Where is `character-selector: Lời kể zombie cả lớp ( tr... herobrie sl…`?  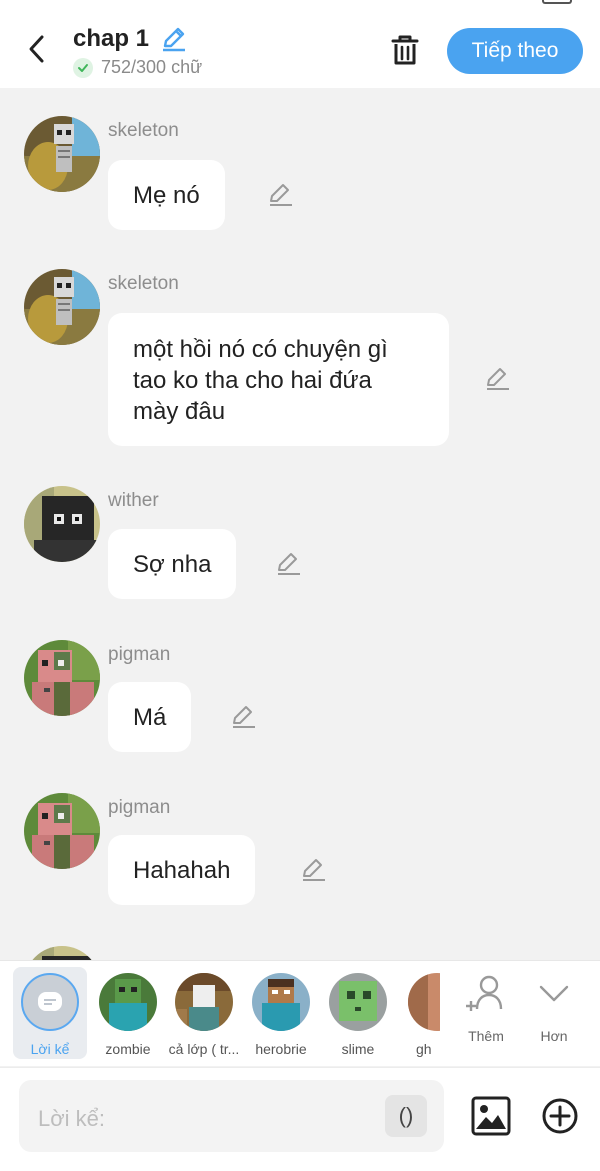 character-selector: Lời kể zombie cả lớp ( tr... herobrie sl… is located at coordinates (300, 1013).